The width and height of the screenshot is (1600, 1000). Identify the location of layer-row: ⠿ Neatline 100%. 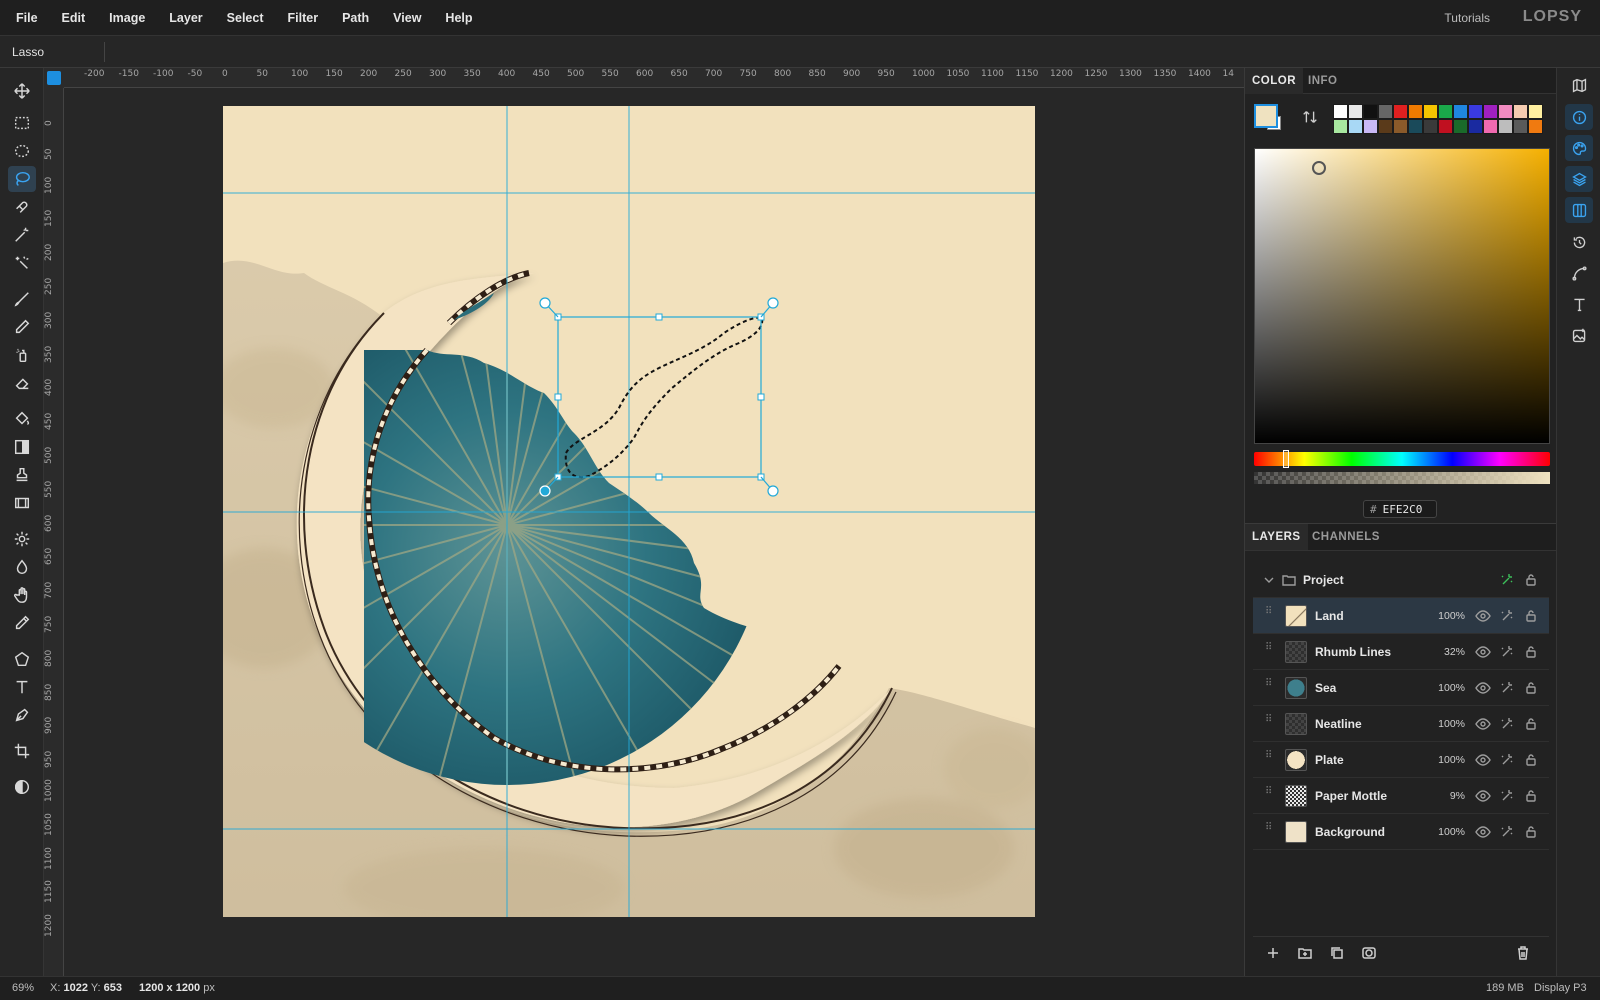
(1401, 724).